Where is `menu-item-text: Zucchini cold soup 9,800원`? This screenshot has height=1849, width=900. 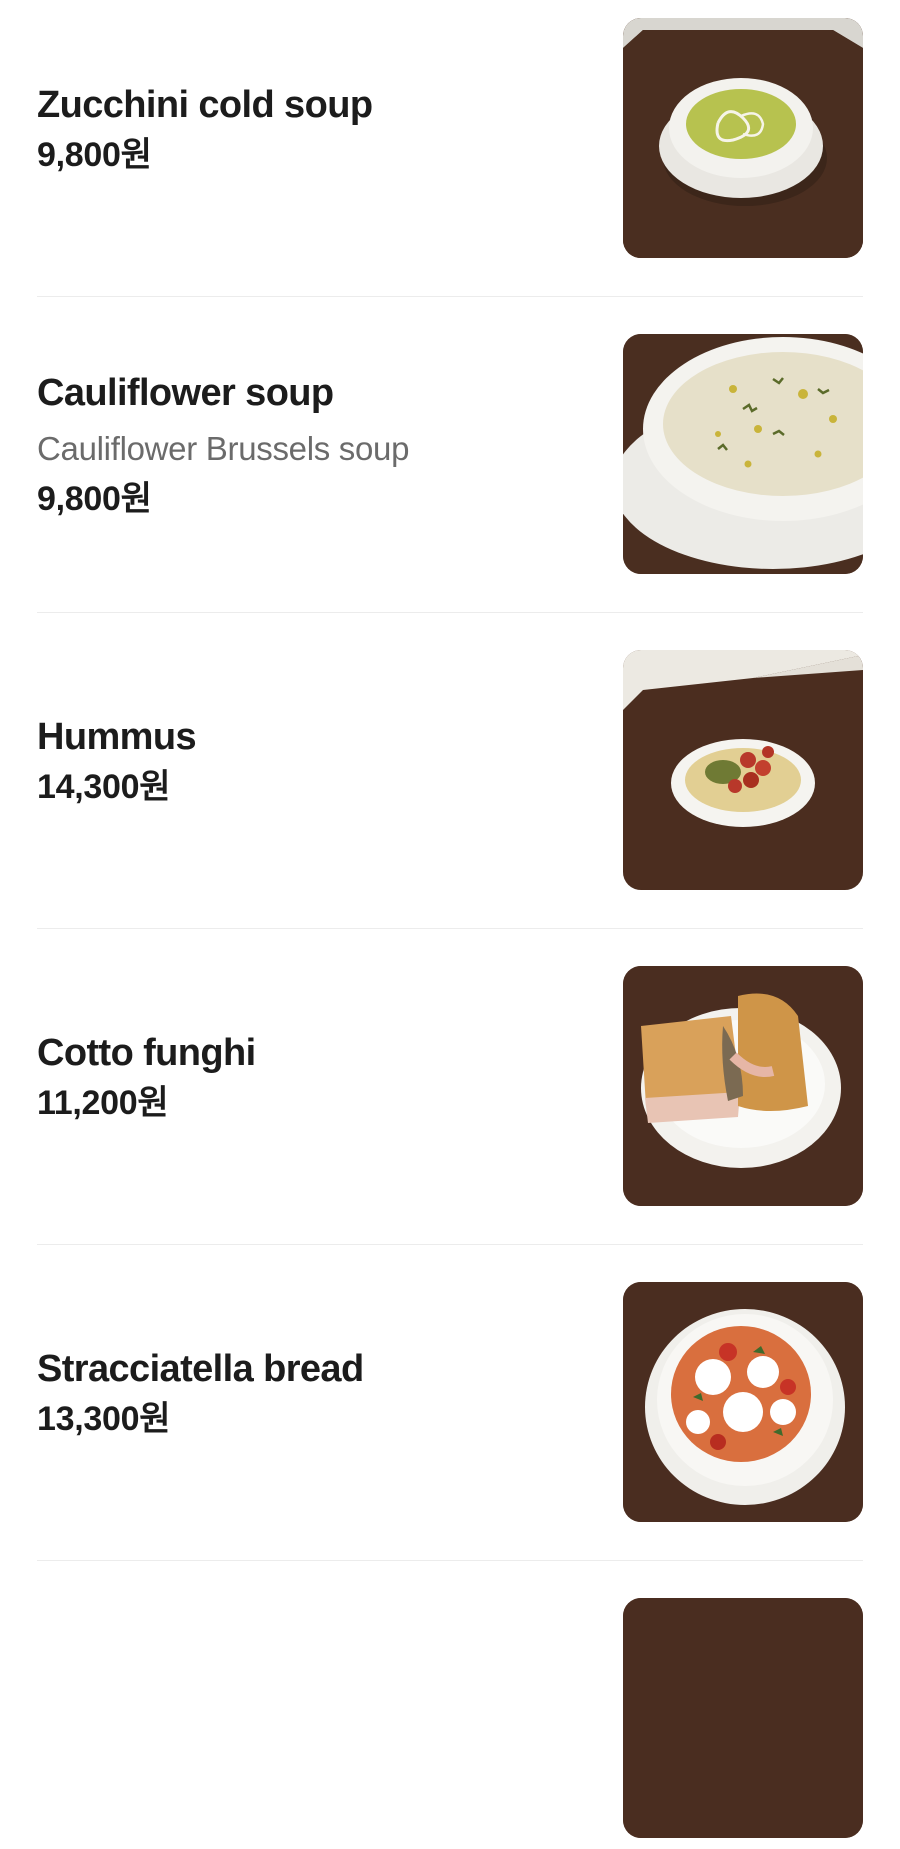
menu-item-text: Zucchini cold soup 9,800원 is located at coordinates (317, 134).